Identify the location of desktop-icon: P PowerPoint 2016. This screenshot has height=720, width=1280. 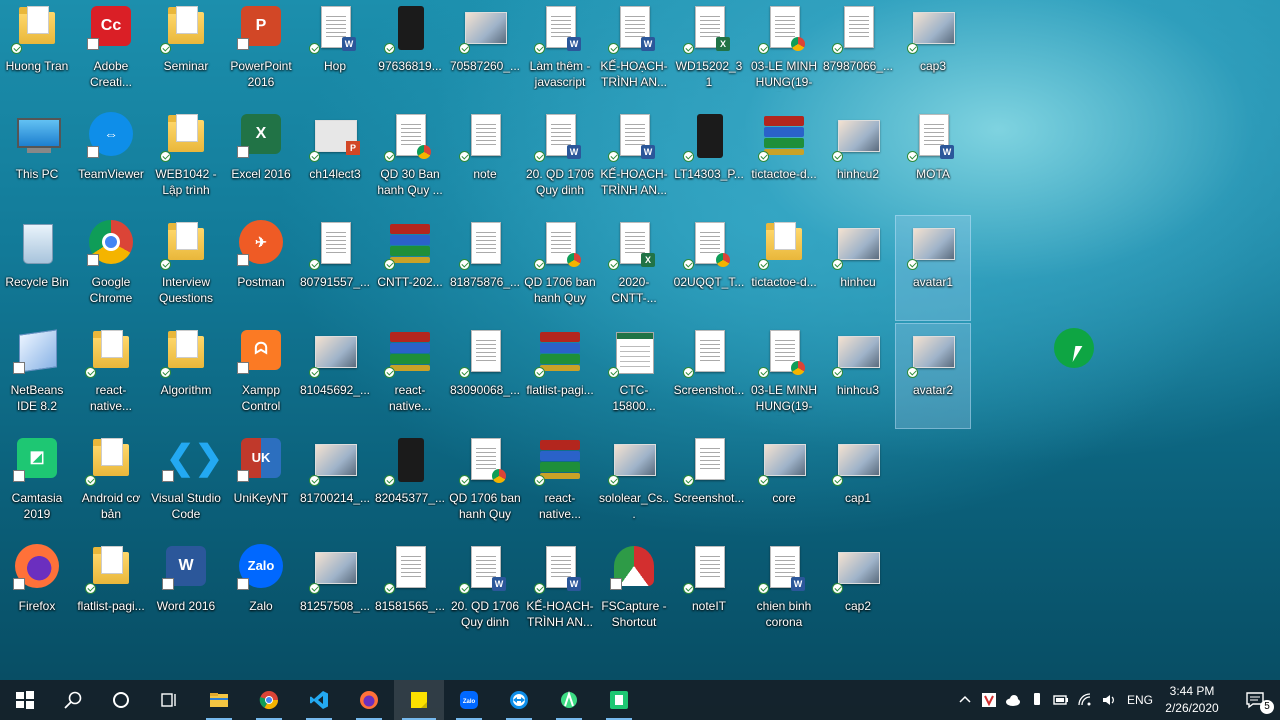
(261, 52).